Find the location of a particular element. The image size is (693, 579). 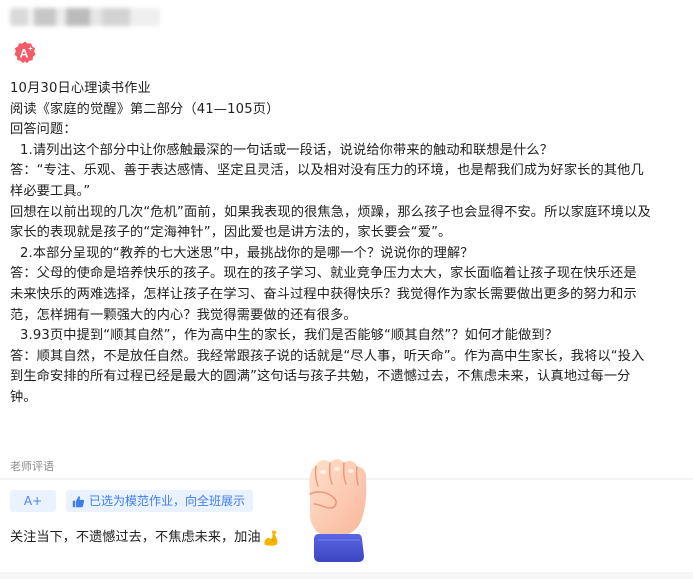

answer-3-line-3: 钟。 is located at coordinates (23, 397).